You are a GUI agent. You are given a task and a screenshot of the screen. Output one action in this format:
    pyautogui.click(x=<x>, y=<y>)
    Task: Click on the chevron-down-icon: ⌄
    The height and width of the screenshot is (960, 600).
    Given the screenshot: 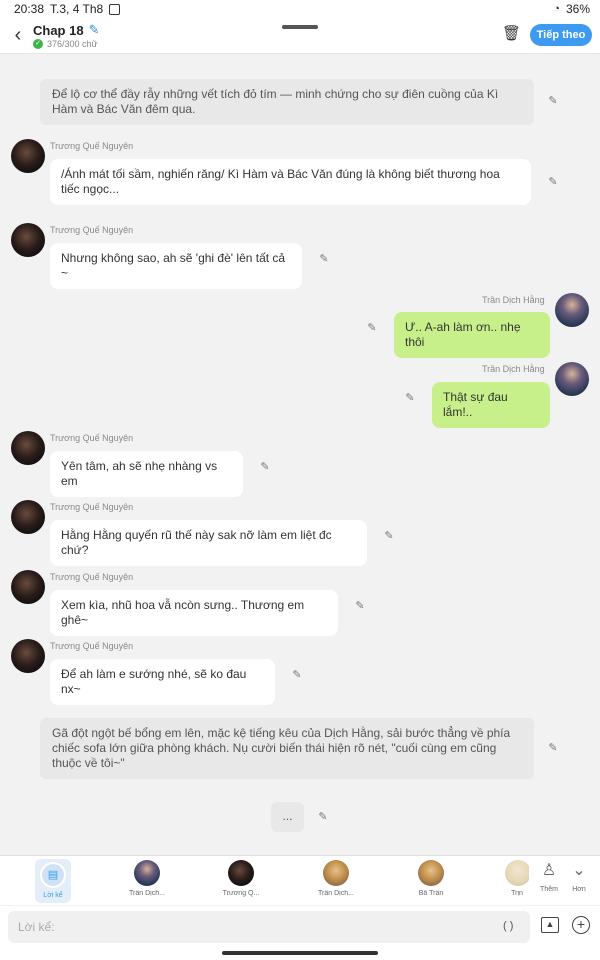 What is the action you would take?
    pyautogui.click(x=579, y=870)
    